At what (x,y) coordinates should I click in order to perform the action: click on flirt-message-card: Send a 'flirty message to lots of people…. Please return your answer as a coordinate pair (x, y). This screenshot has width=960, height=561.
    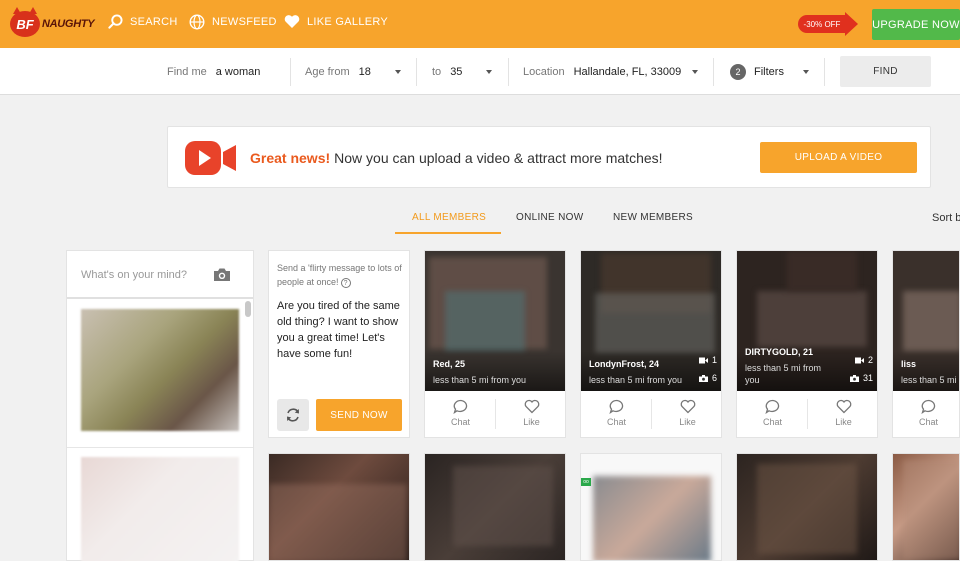
    Looking at the image, I should click on (339, 344).